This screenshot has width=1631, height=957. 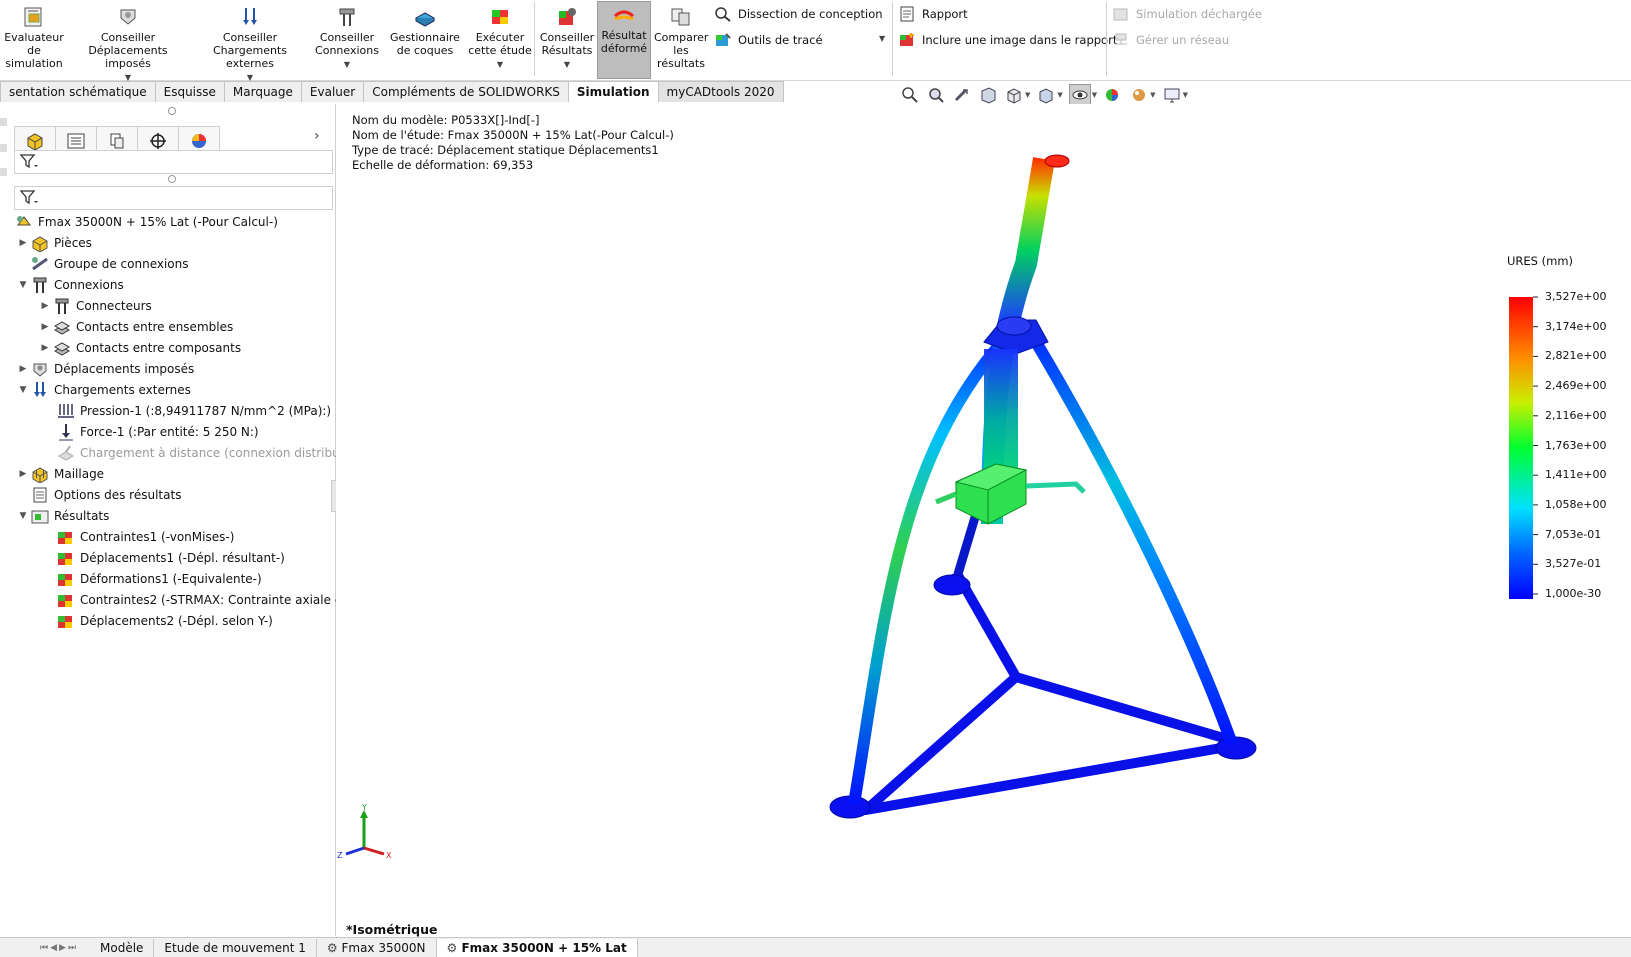 What do you see at coordinates (146, 222) in the screenshot?
I see `tree-root-study: Fmax 35000N + 15% Lat (-Pour Calcul-)` at bounding box center [146, 222].